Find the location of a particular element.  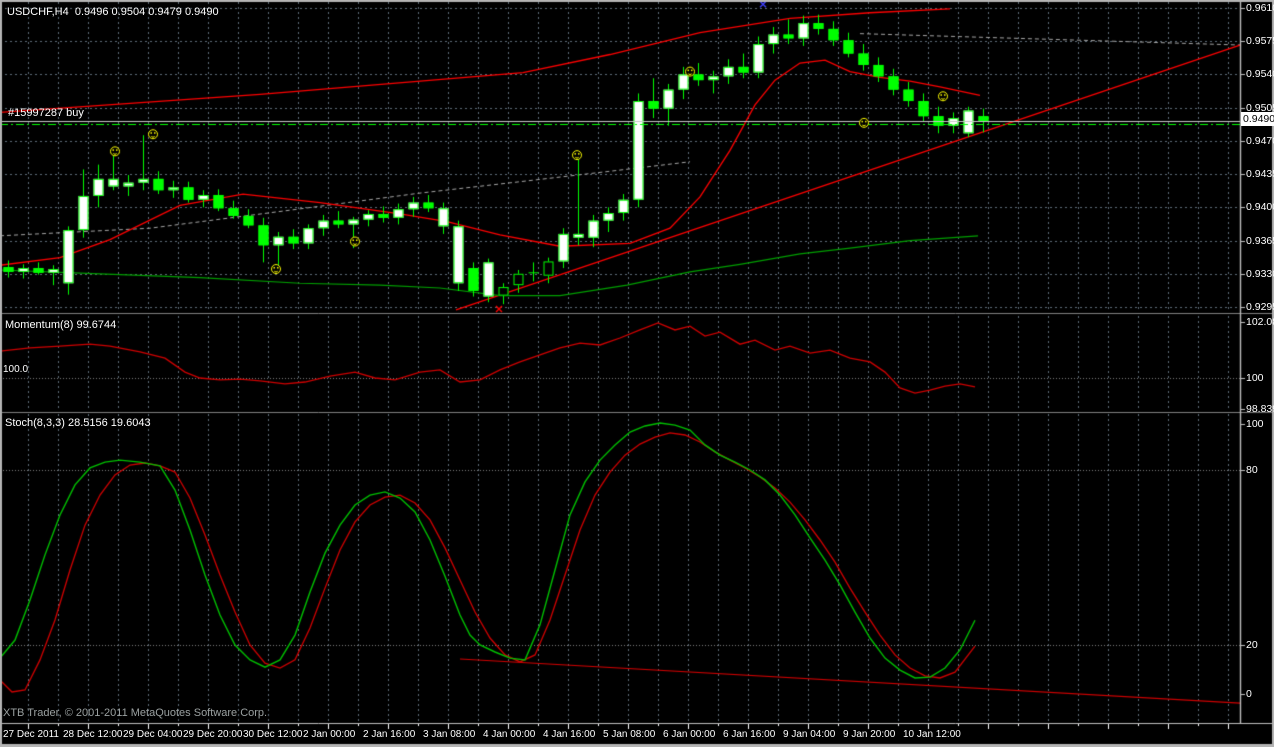

time-tick-label: 2 Jan 16:00 is located at coordinates (389, 734).